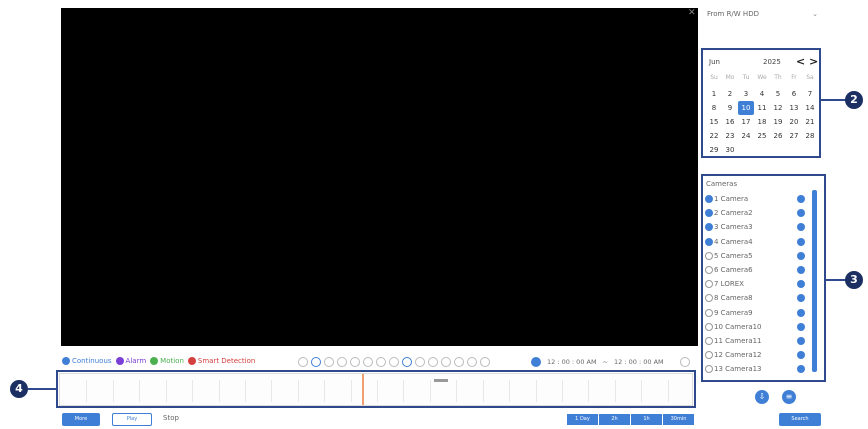 Image resolution: width=868 pixels, height=429 pixels. What do you see at coordinates (756, 369) in the screenshot?
I see `camera-row: 13 Camera13` at bounding box center [756, 369].